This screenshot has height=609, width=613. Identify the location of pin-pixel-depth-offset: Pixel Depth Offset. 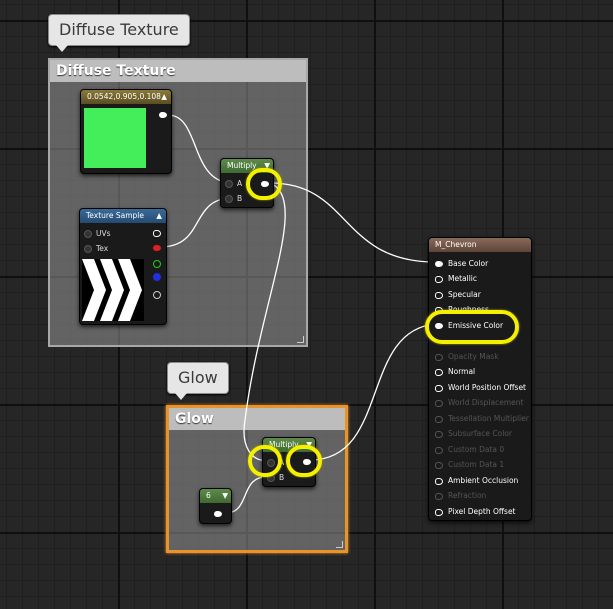
(475, 511).